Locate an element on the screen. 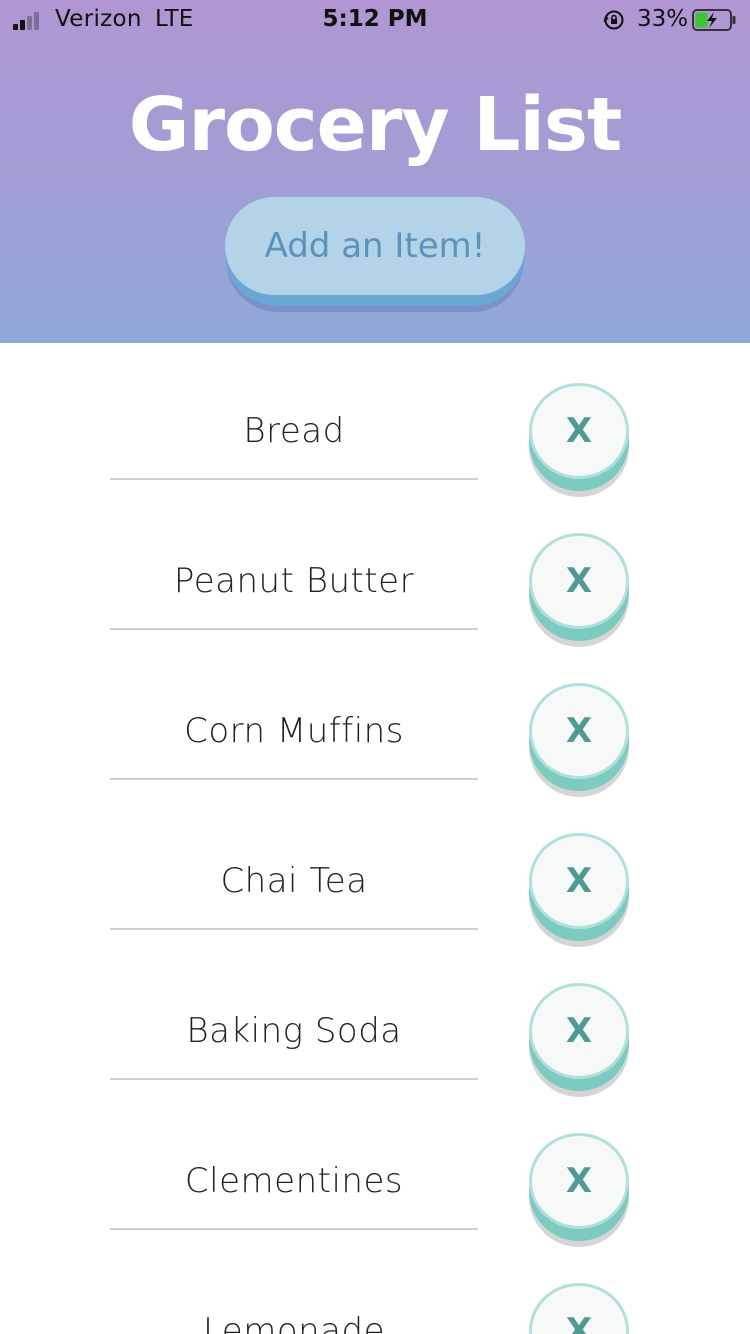 The image size is (750, 1334). list-item: Corn Muffins X is located at coordinates (375, 720).